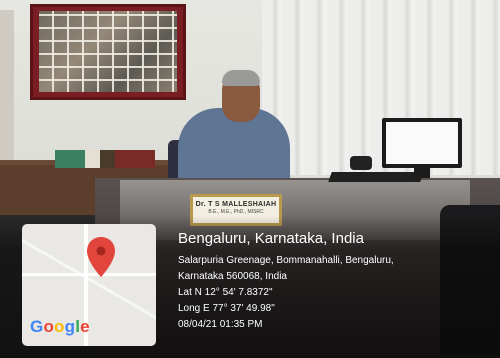  I want to click on address-line-2: Karnataka 560068, India, so click(232, 276).